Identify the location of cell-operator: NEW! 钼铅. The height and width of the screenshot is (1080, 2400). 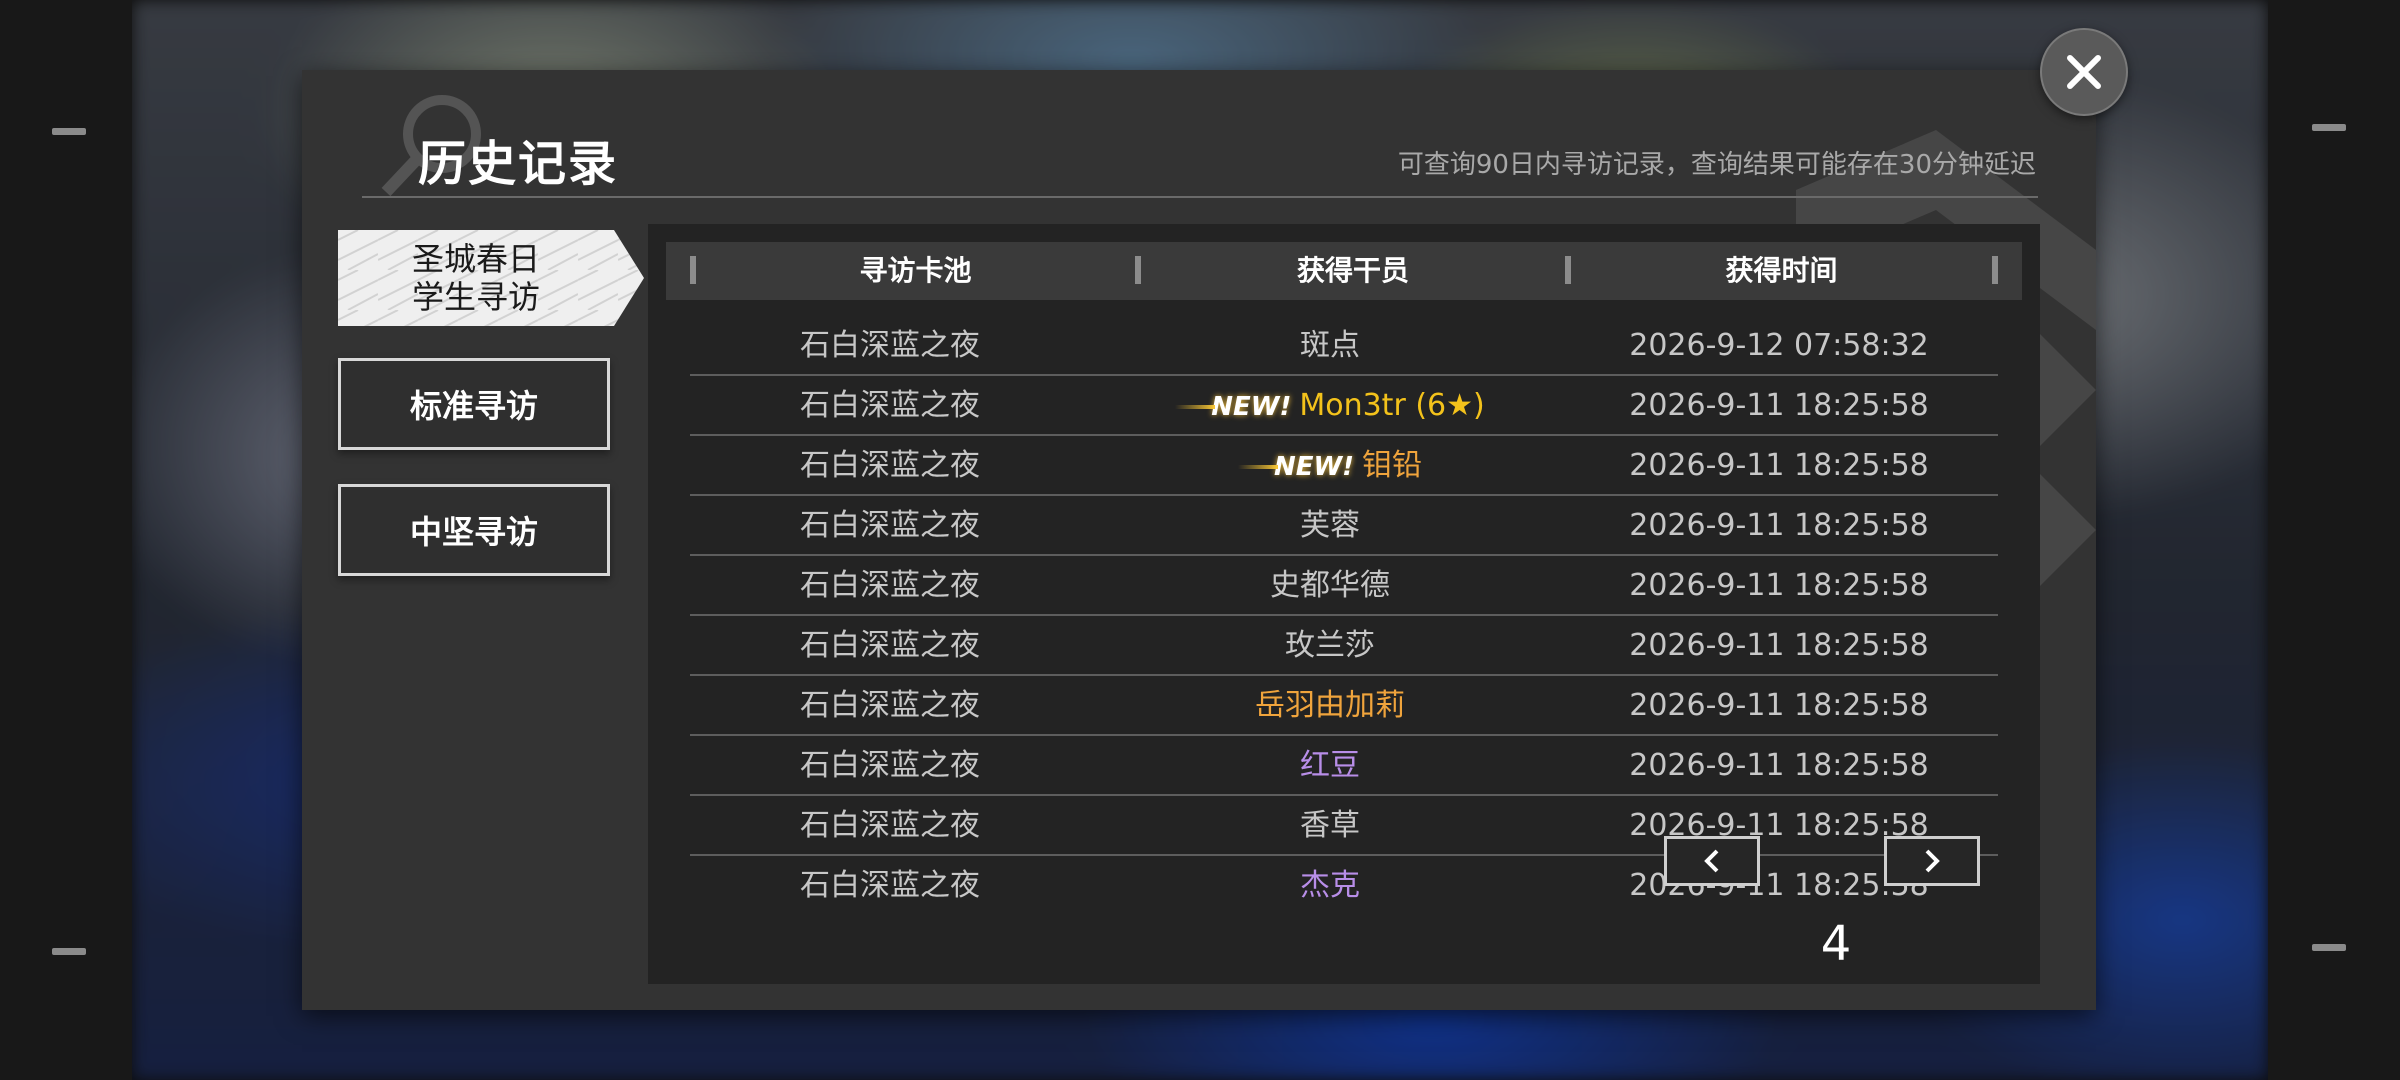
(1330, 466).